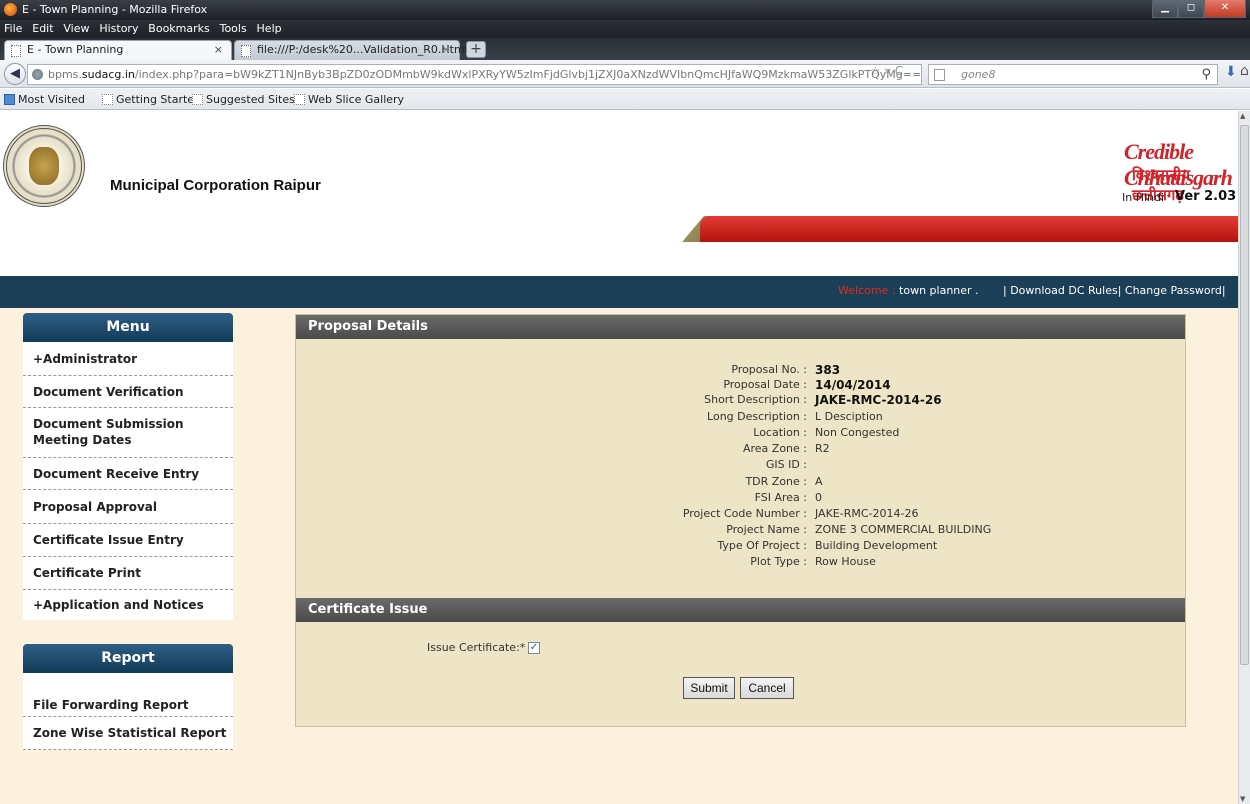  I want to click on new-tab-button: +, so click(476, 49).